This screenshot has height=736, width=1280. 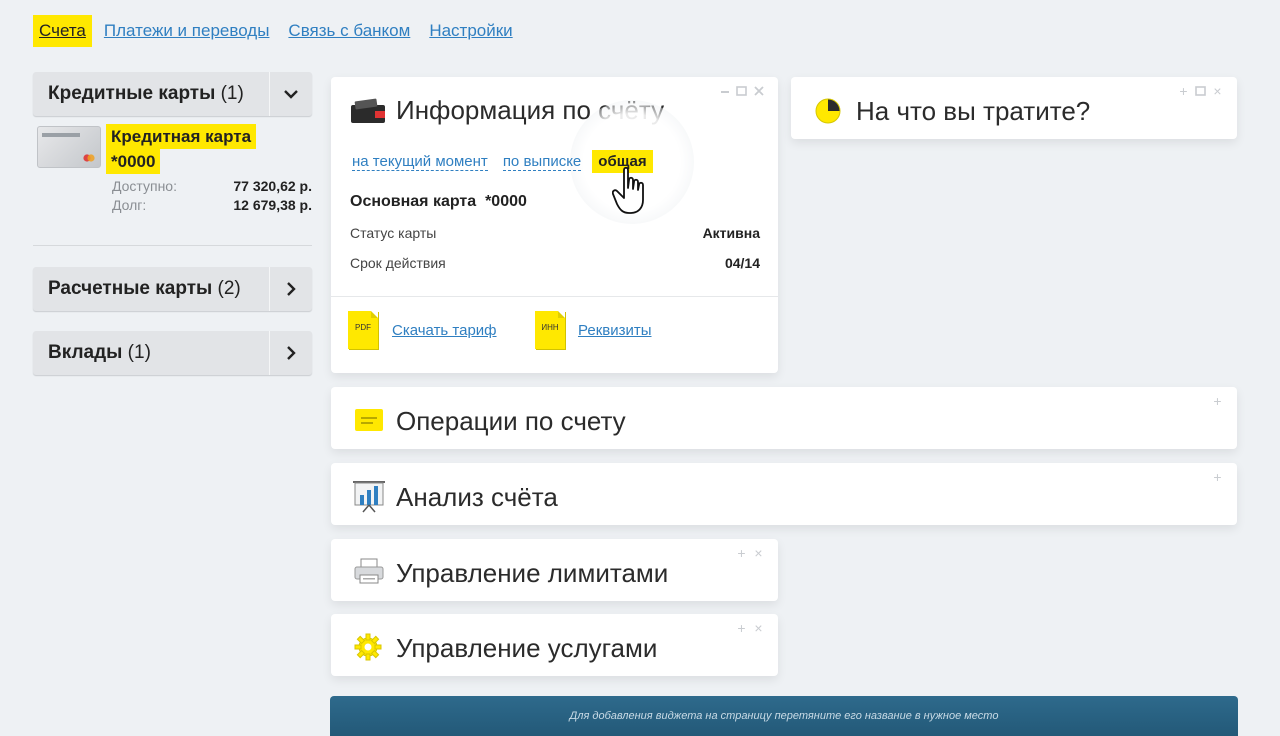 I want to click on pie-chart-icon, so click(x=830, y=109).